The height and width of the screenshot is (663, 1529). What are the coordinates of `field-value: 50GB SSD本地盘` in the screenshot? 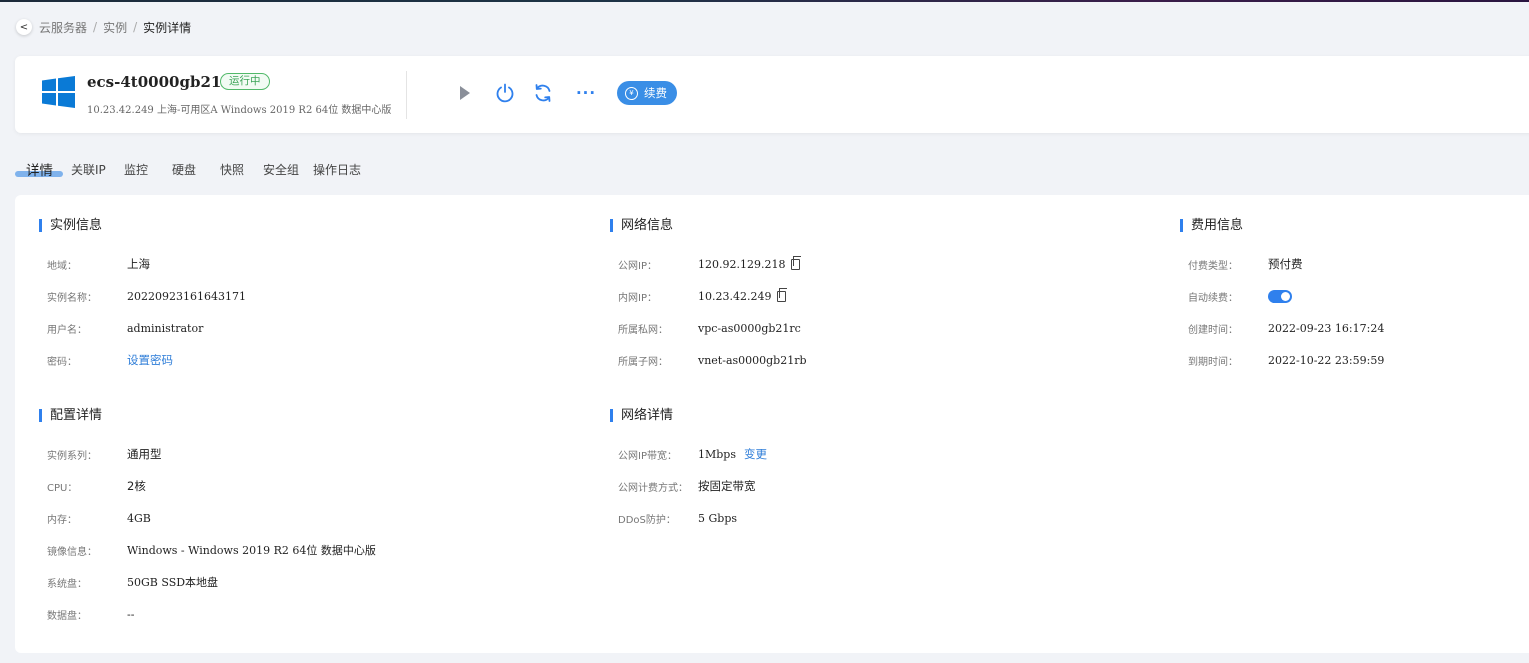 It's located at (173, 582).